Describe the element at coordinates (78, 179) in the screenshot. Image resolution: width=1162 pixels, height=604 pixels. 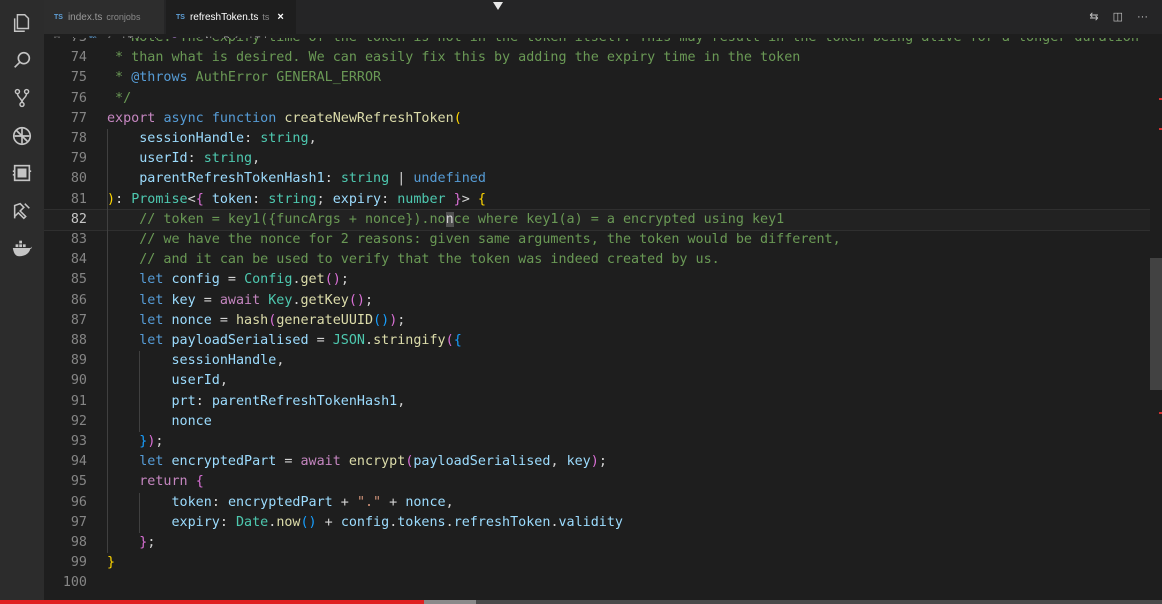
I see `line-number: 80` at that location.